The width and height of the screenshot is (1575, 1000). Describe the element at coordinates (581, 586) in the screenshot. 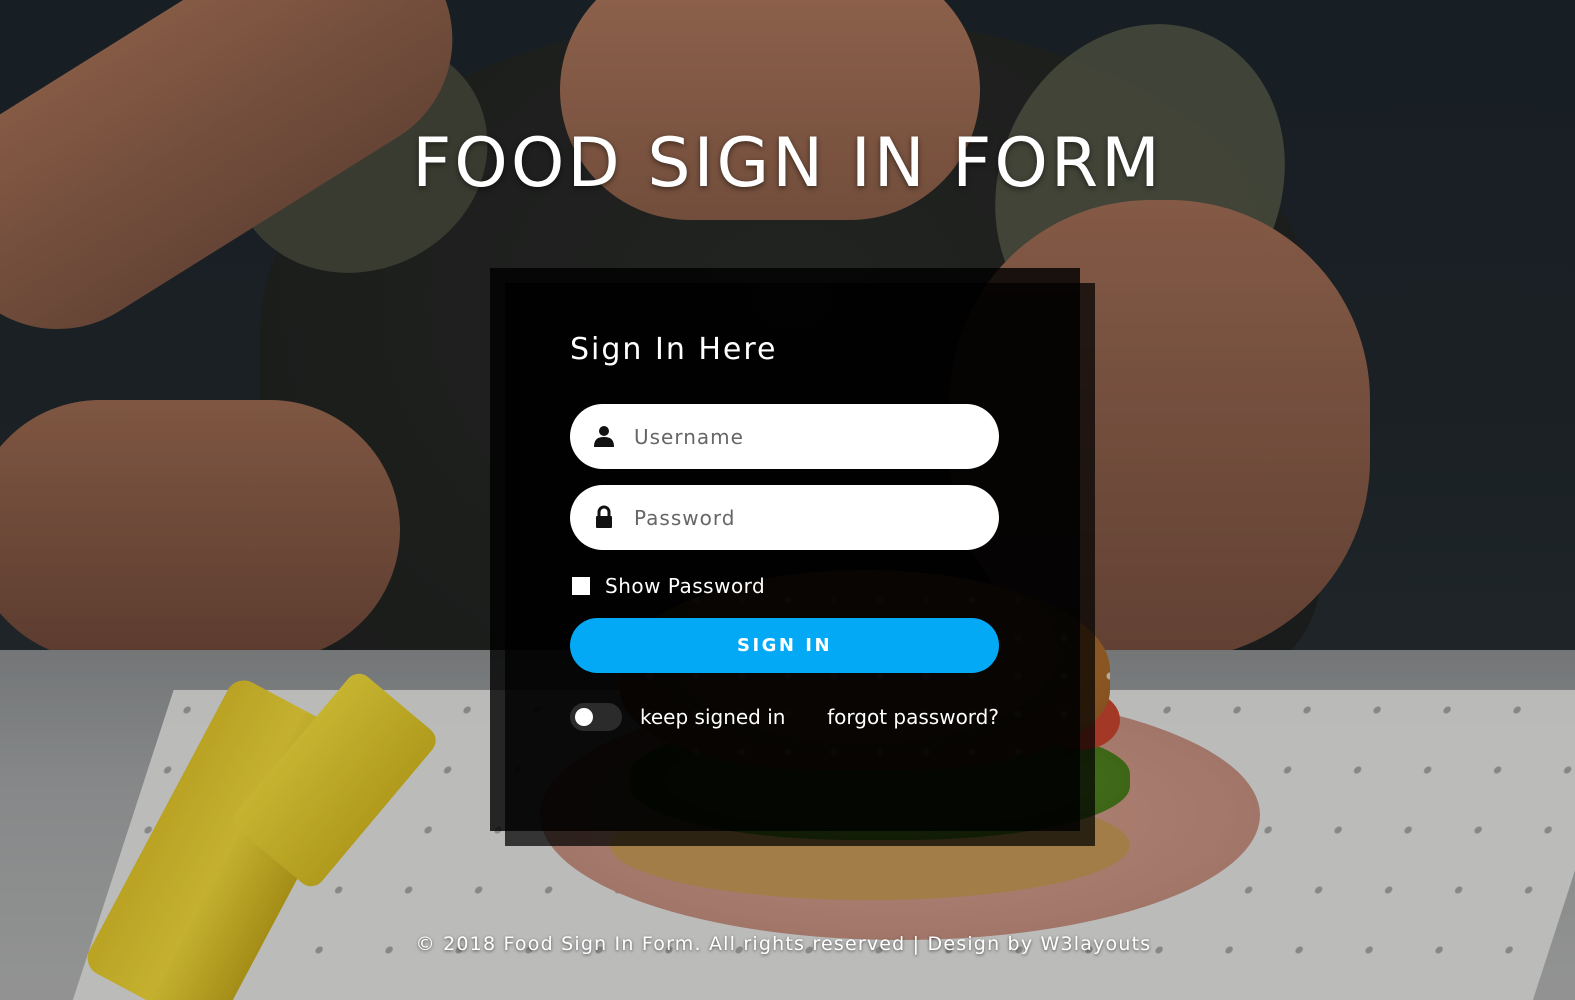

I see `show-password-checkbox` at that location.